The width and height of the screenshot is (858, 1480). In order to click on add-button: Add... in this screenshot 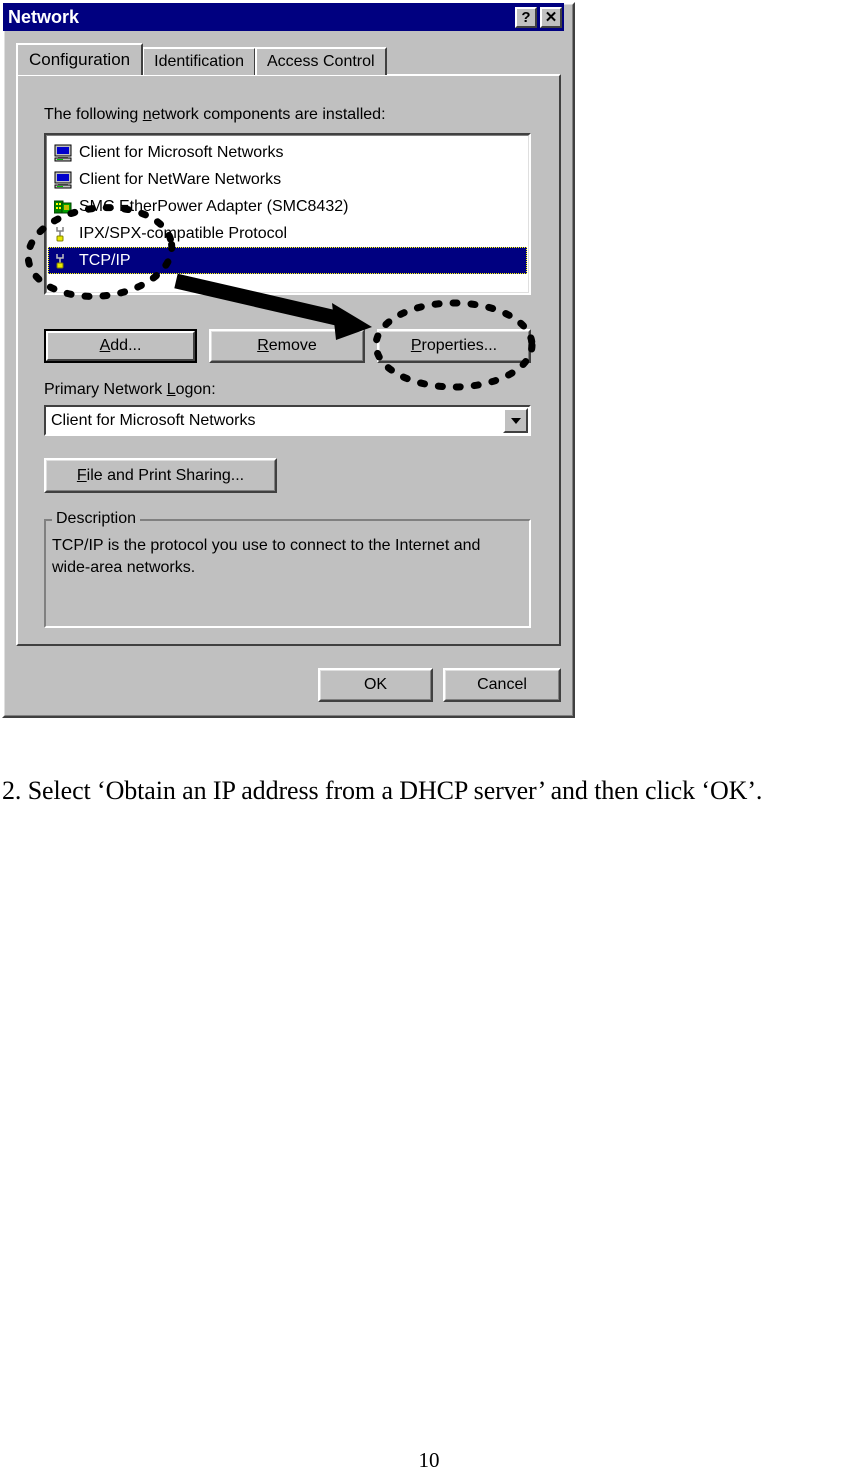, I will do `click(120, 346)`.